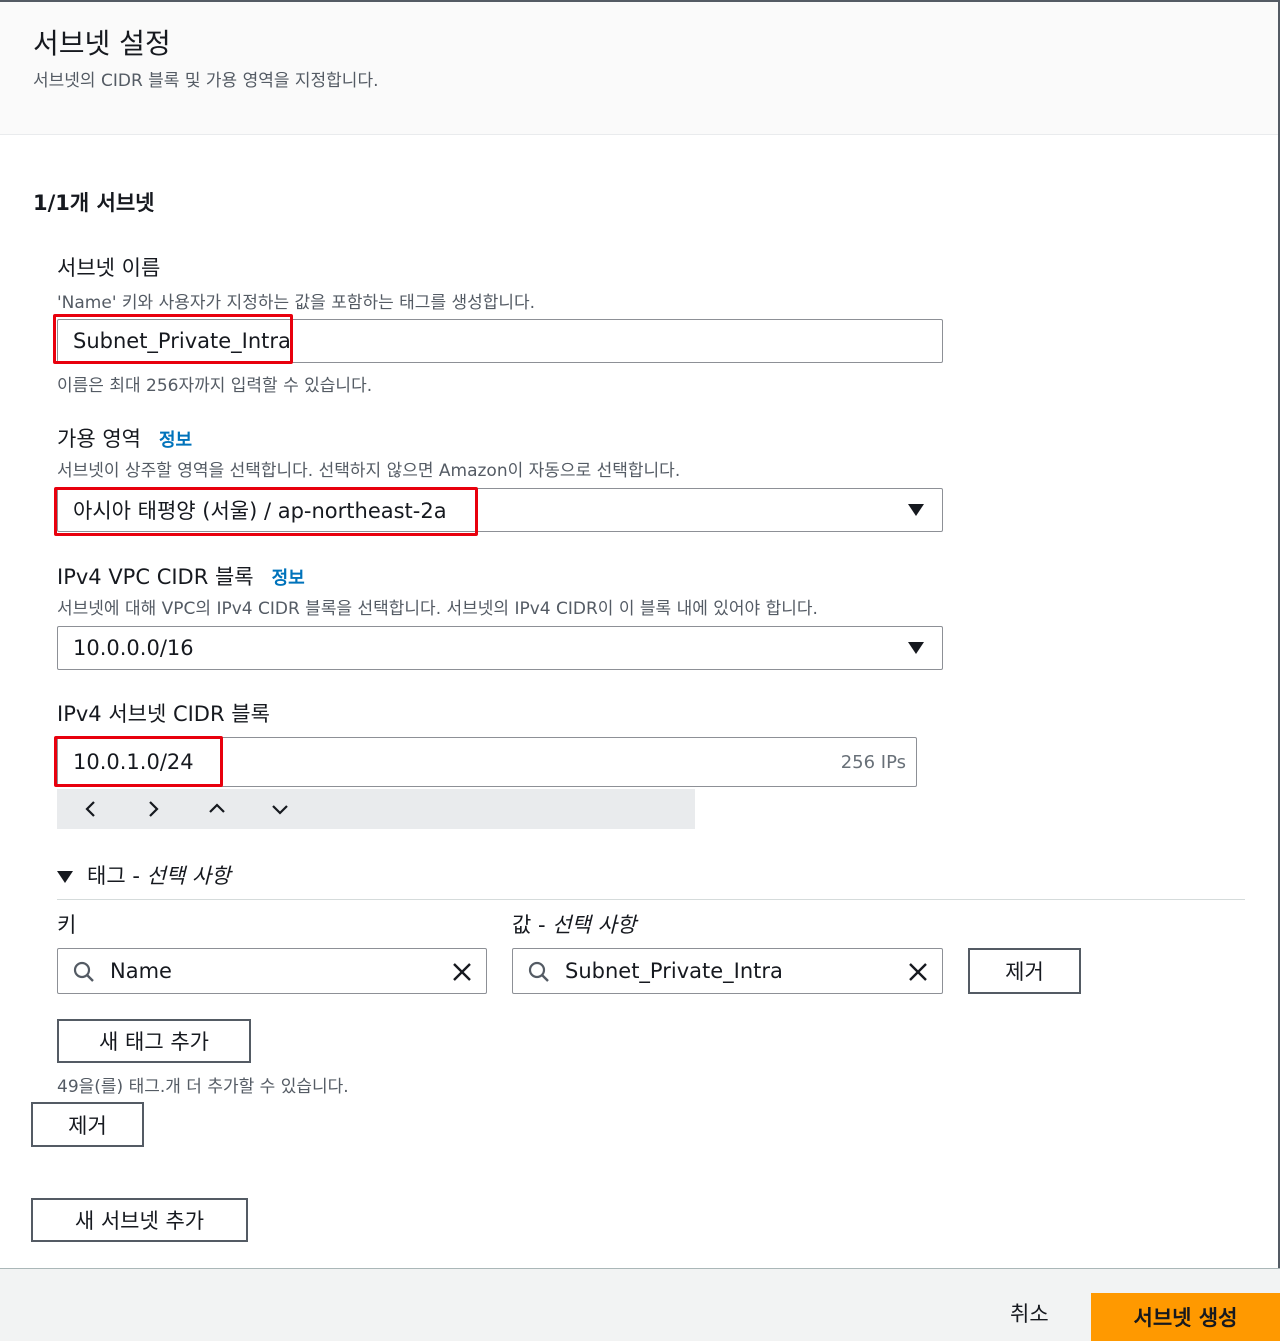 Image resolution: width=1280 pixels, height=1341 pixels. What do you see at coordinates (175, 440) in the screenshot?
I see `az-info-link: 정보` at bounding box center [175, 440].